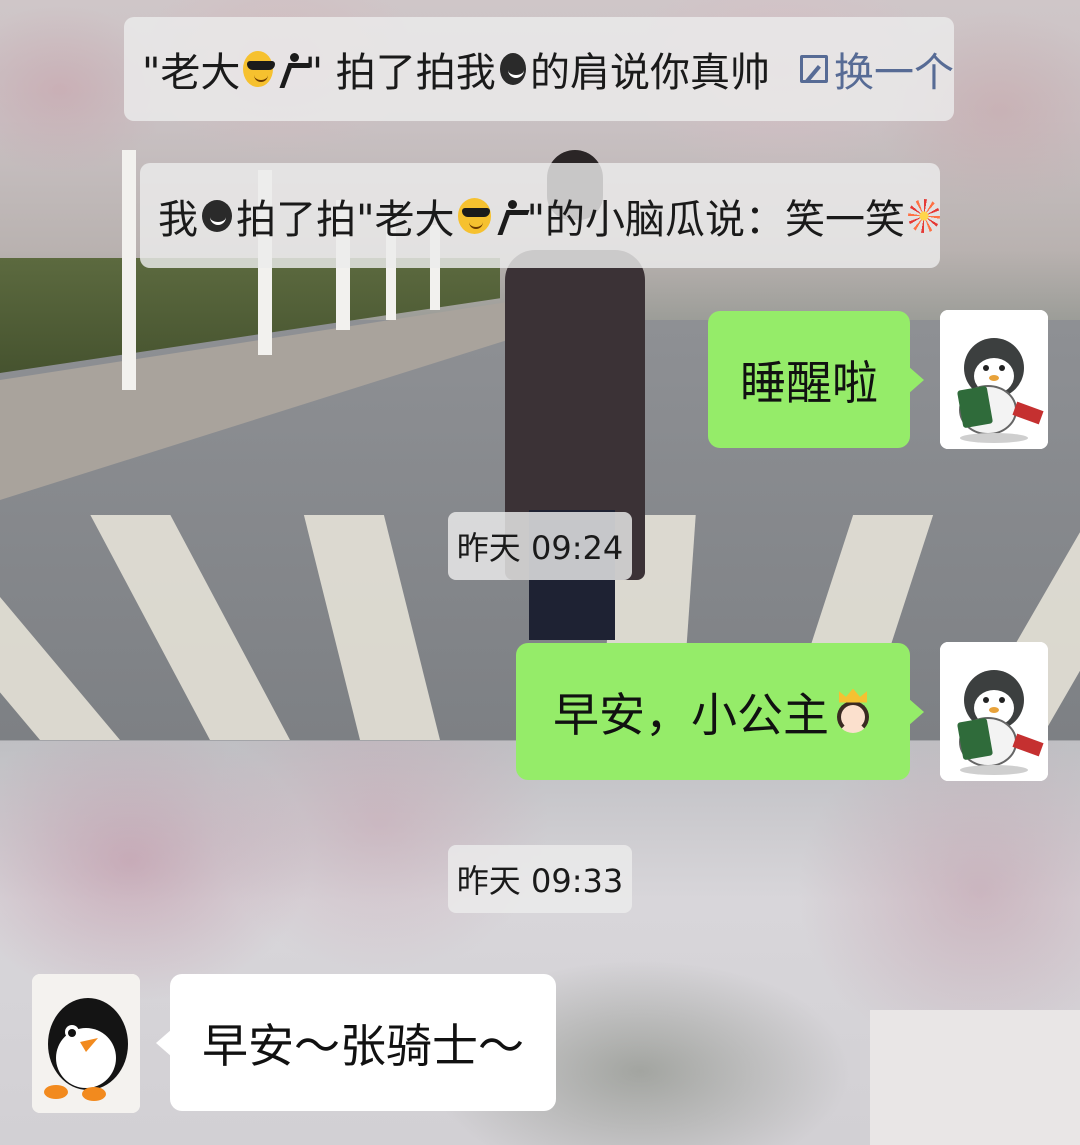 This screenshot has height=1145, width=1080. Describe the element at coordinates (691, 714) in the screenshot. I see `message-text: 早安，小公主` at that location.